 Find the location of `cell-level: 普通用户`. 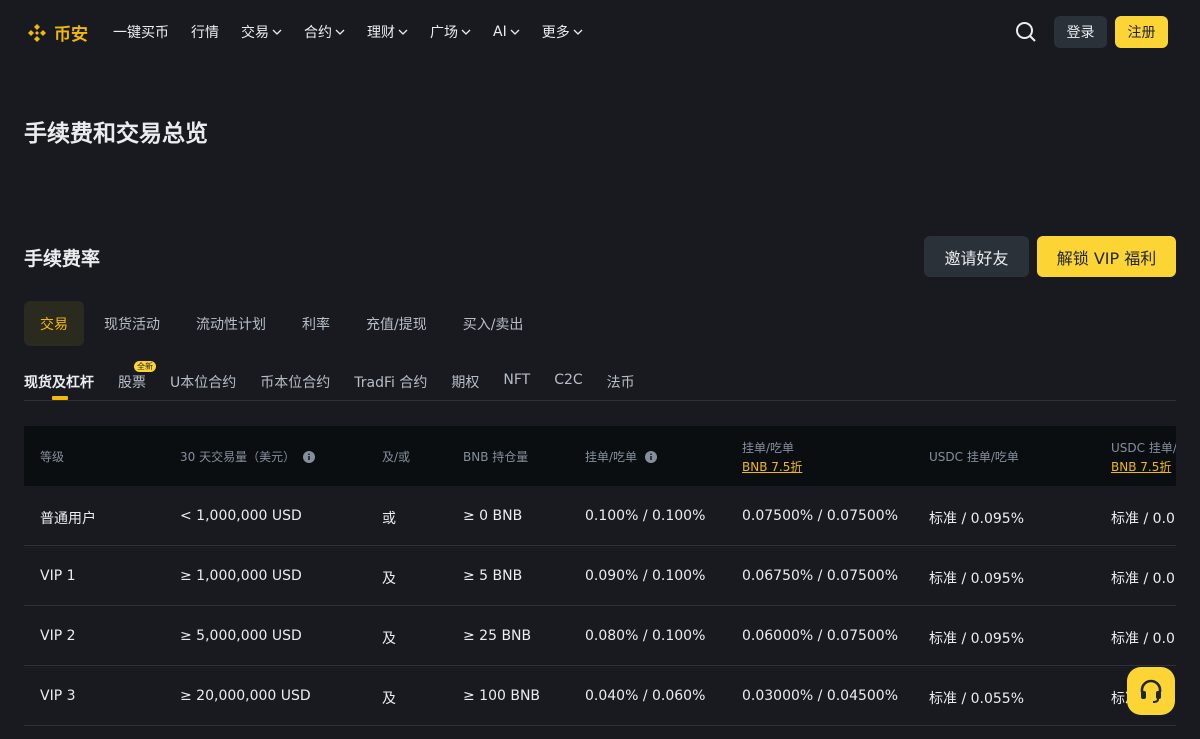

cell-level: 普通用户 is located at coordinates (68, 519).